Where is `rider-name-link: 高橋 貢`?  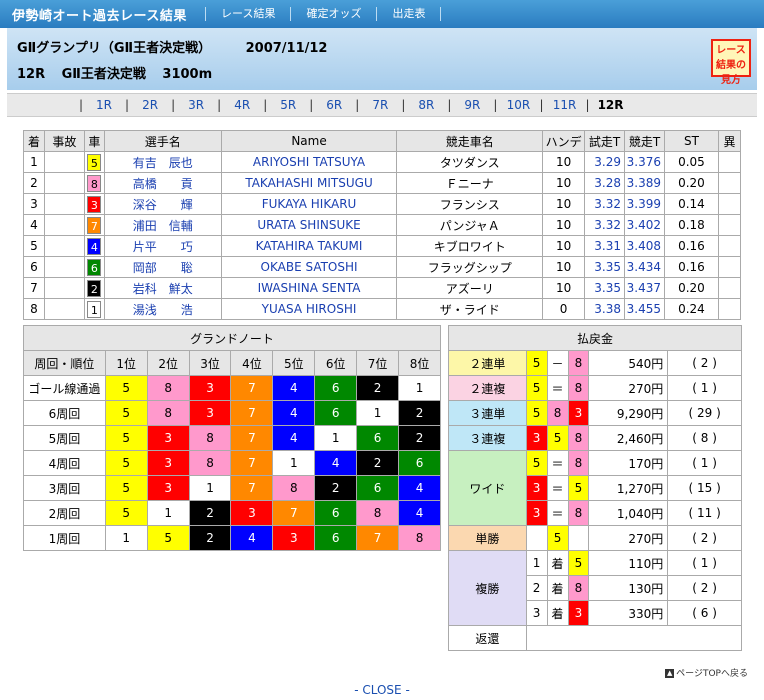
rider-name-link: 高橋 貢 is located at coordinates (162, 183).